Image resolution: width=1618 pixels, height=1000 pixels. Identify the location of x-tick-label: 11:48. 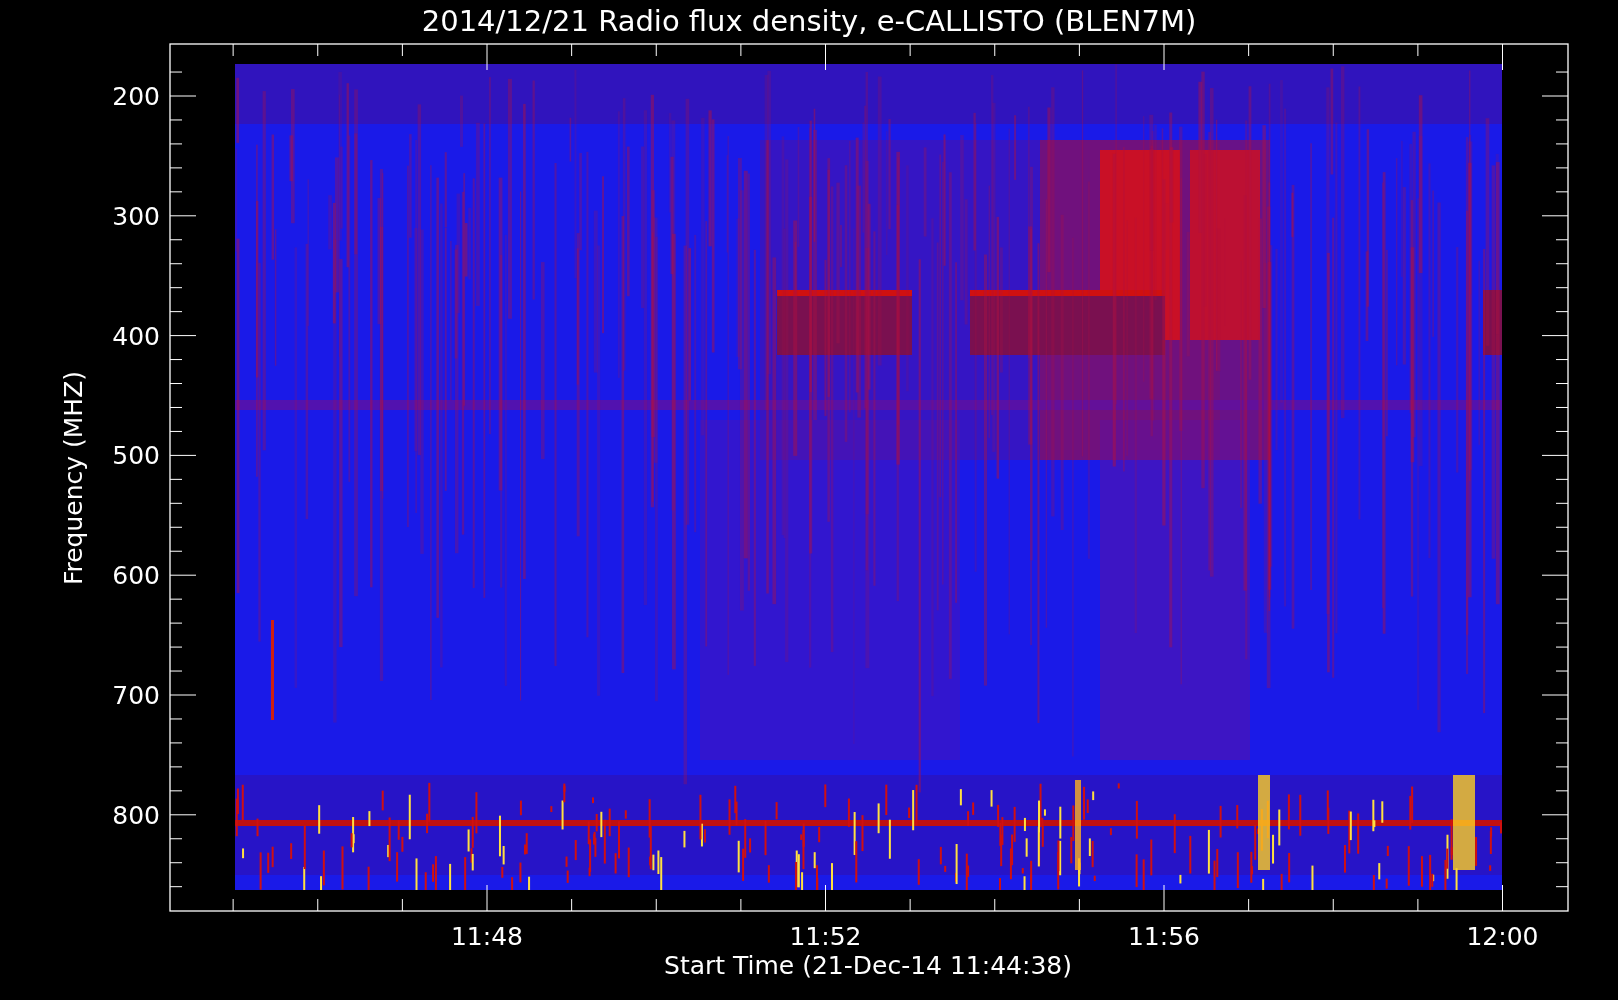
(487, 936).